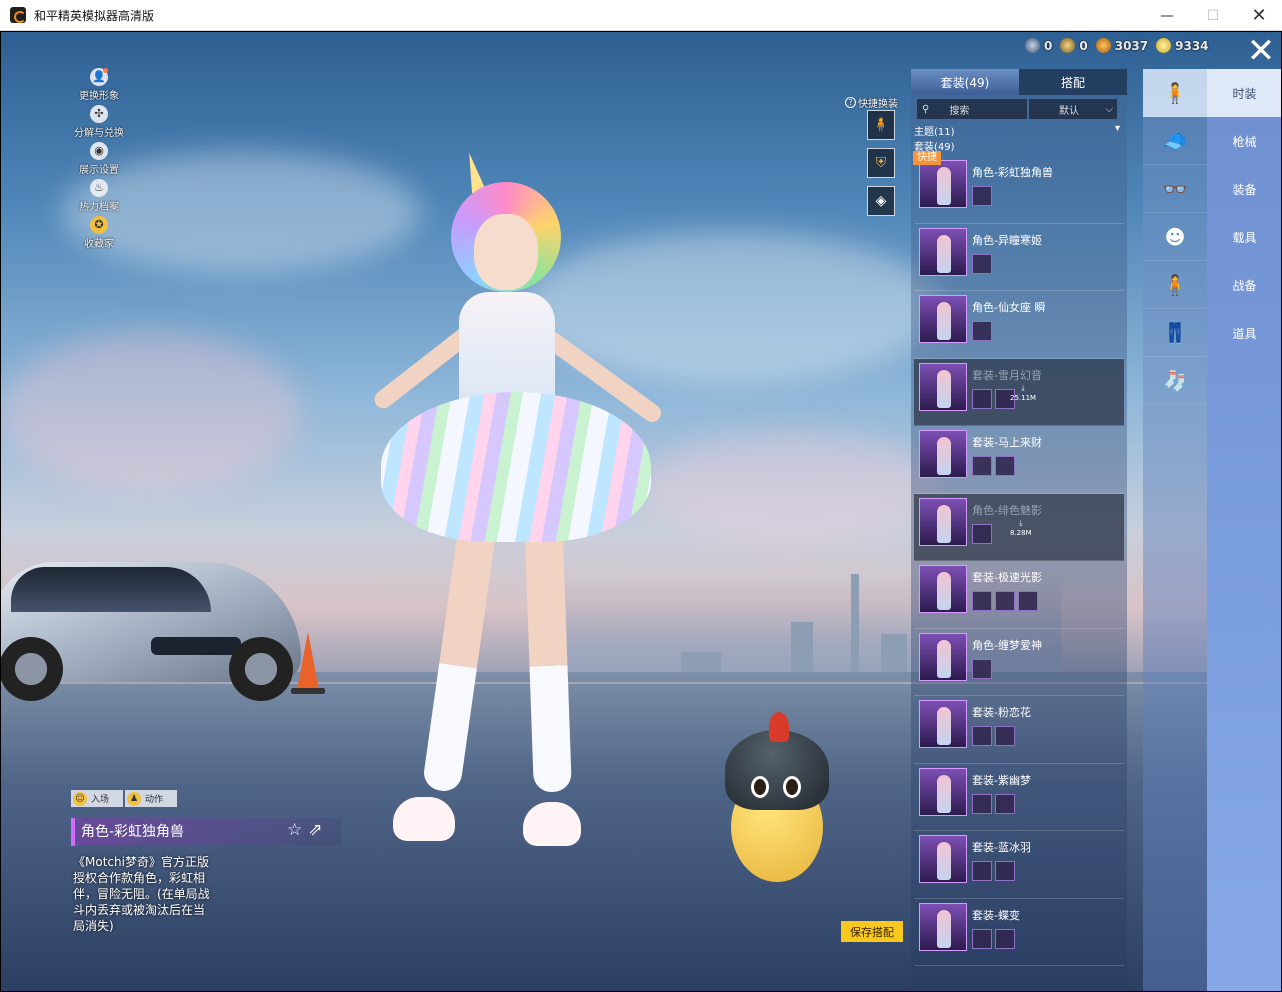 The height and width of the screenshot is (992, 1282). I want to click on outfit-card: 角色-缠梦爱神, so click(1019, 662).